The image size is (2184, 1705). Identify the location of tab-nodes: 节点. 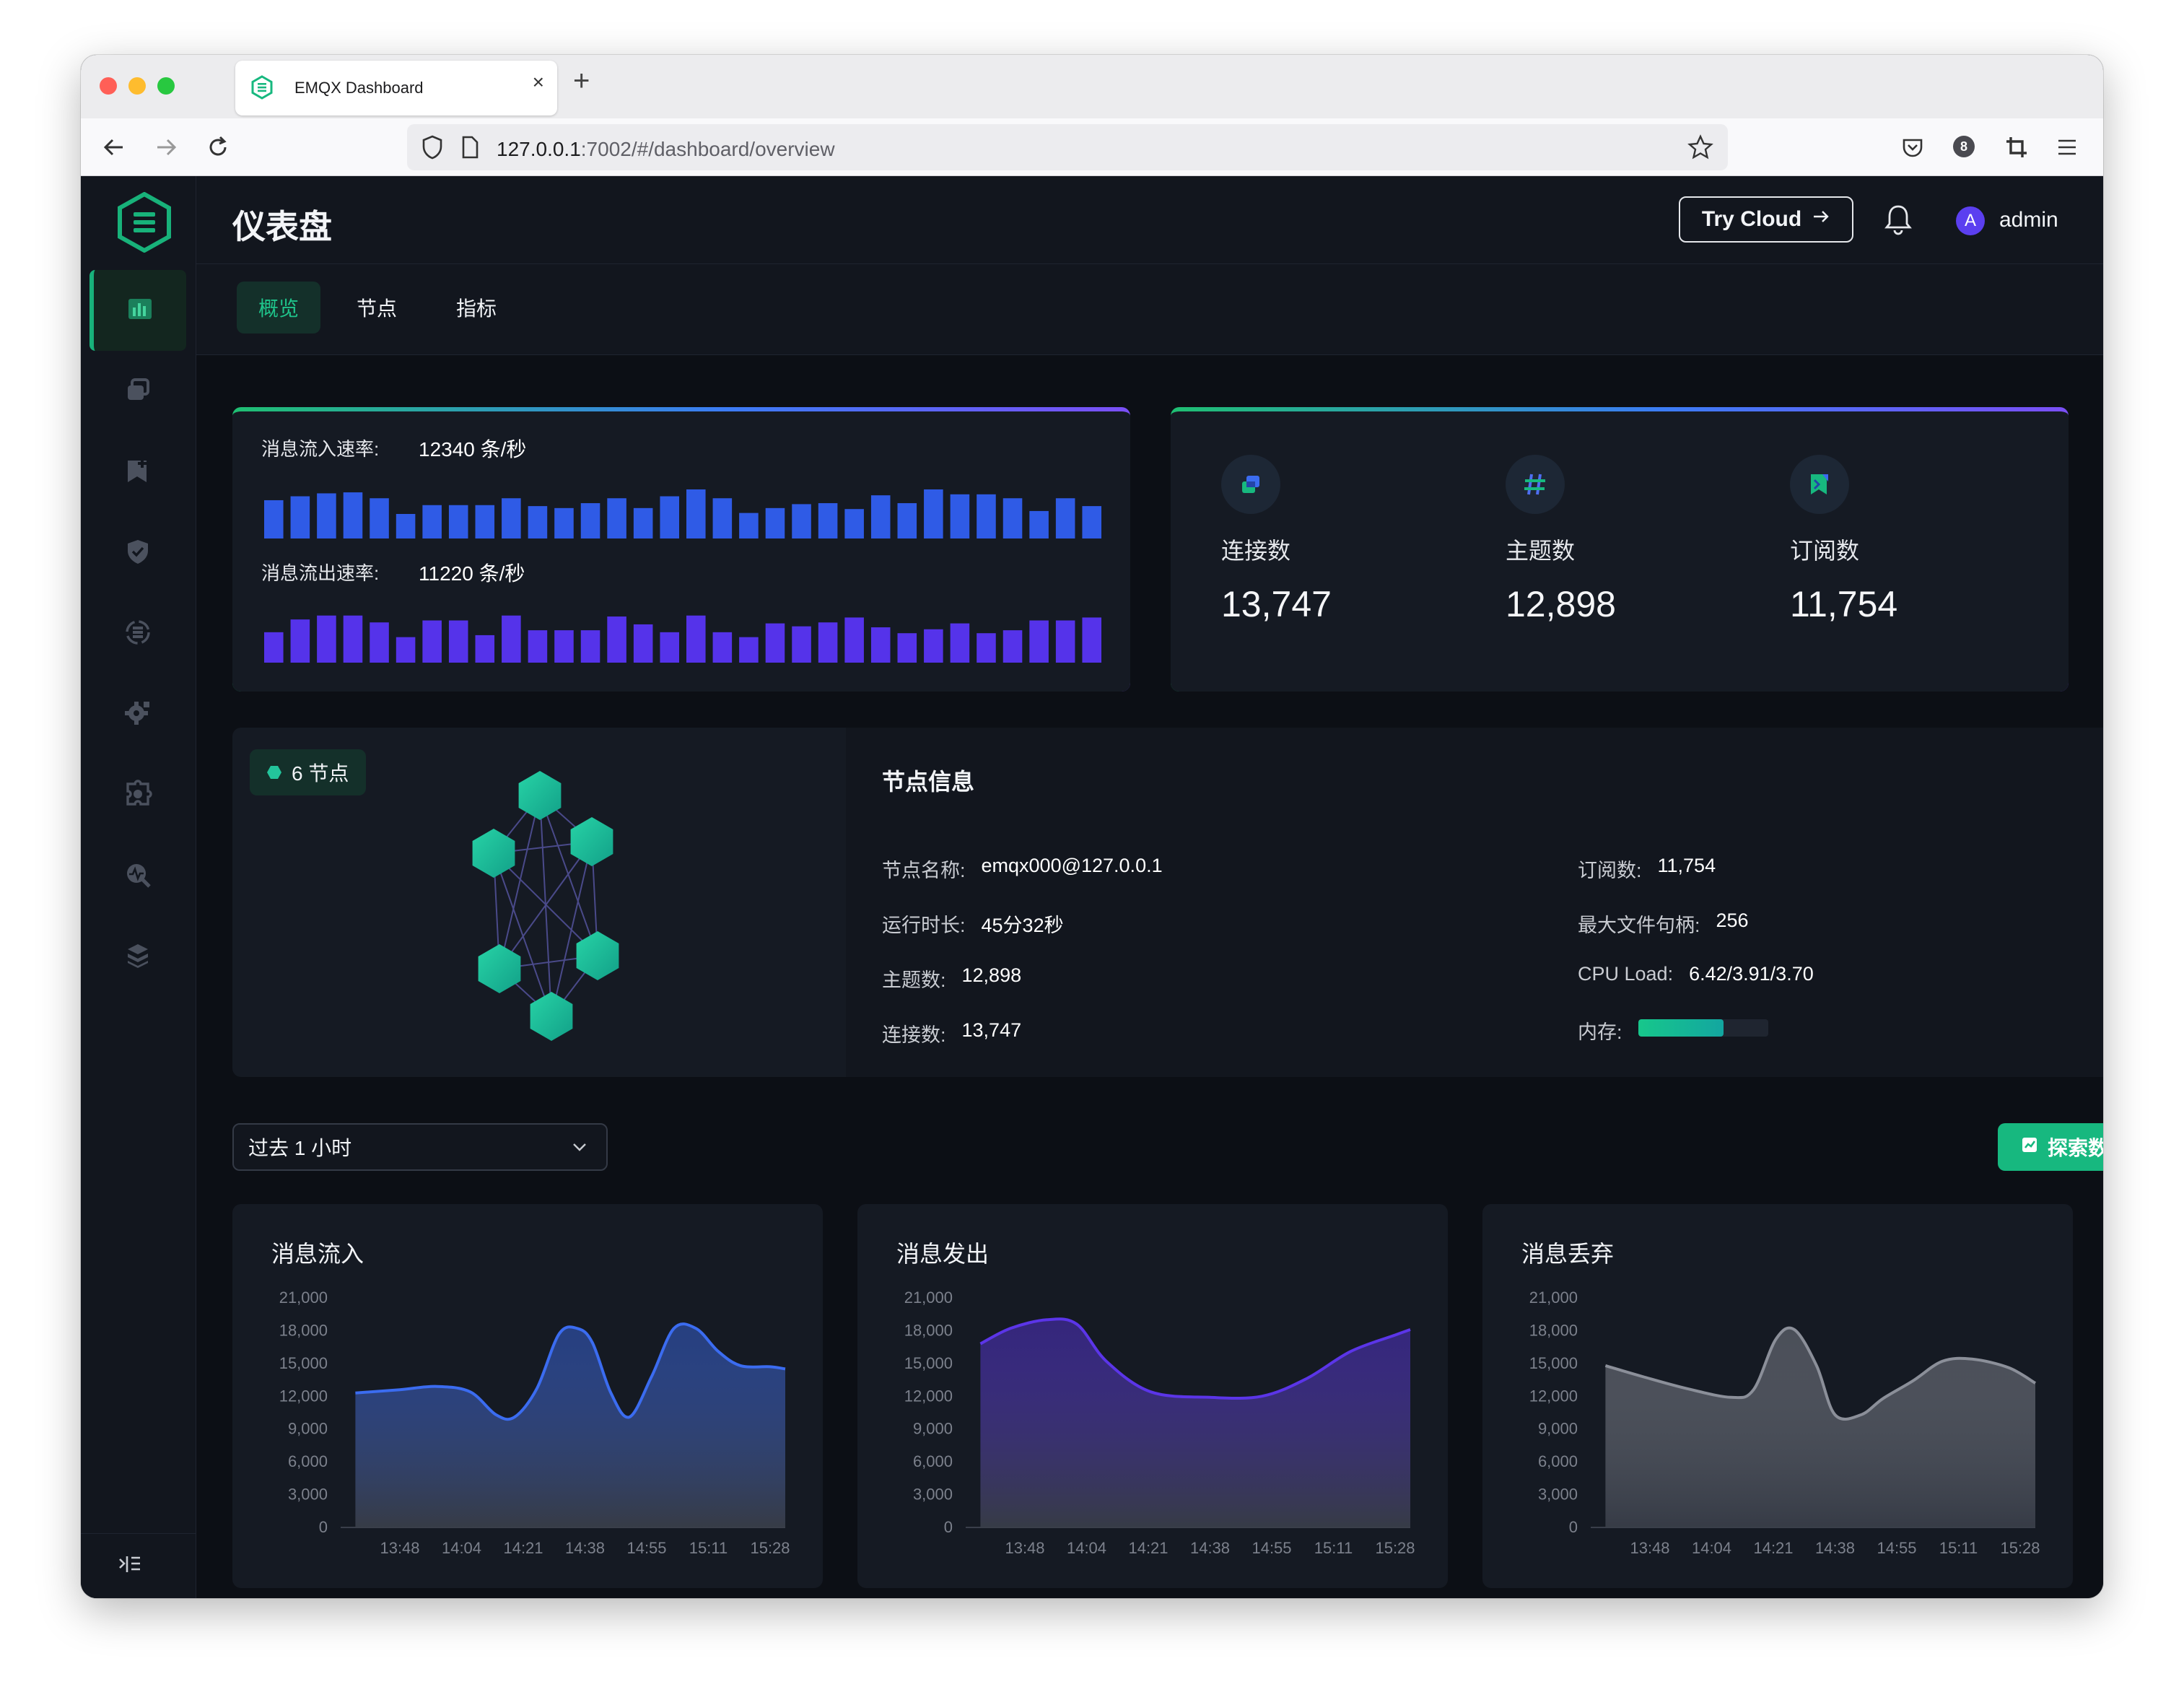
(377, 307).